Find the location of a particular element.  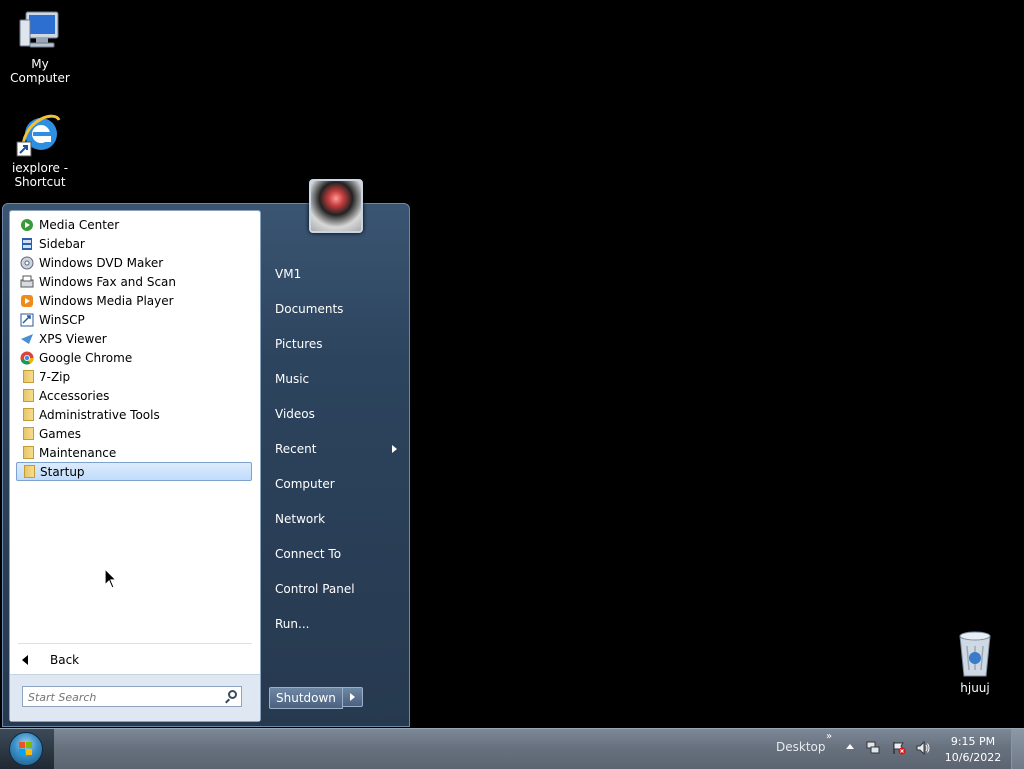

user-picture is located at coordinates (336, 206).